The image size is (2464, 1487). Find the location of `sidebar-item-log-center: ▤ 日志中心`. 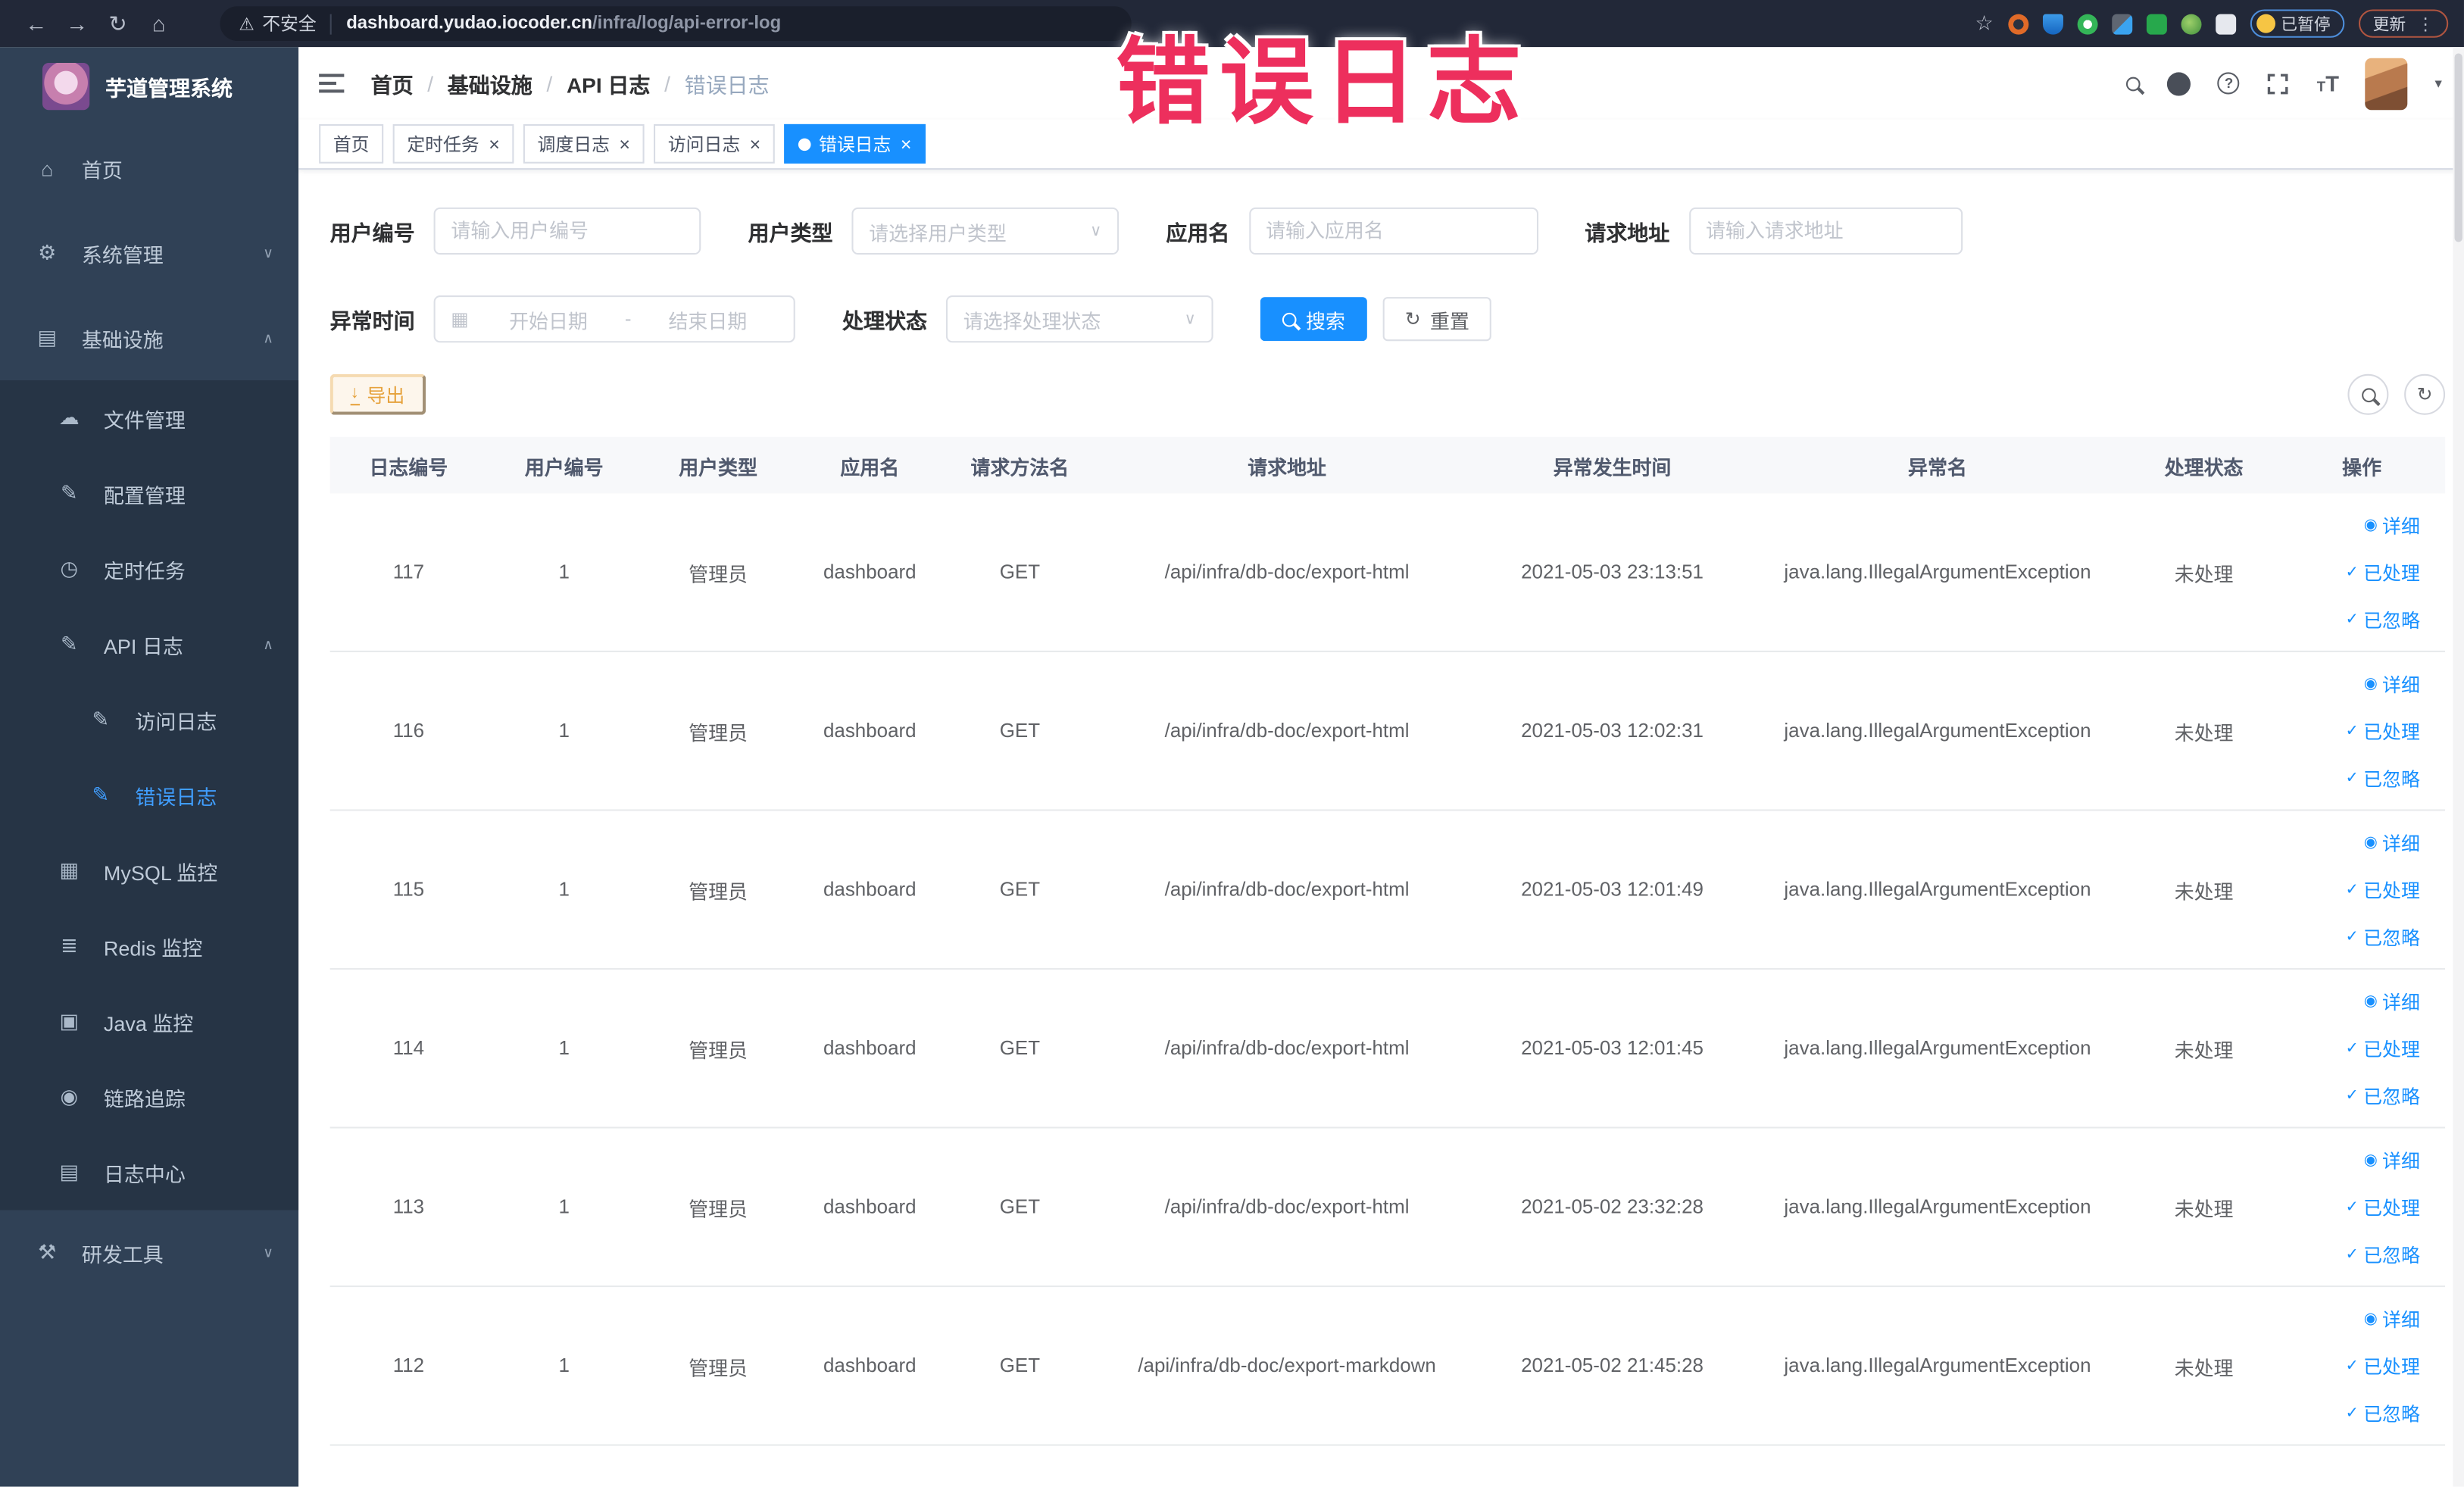

sidebar-item-log-center: ▤ 日志中心 is located at coordinates (149, 1173).